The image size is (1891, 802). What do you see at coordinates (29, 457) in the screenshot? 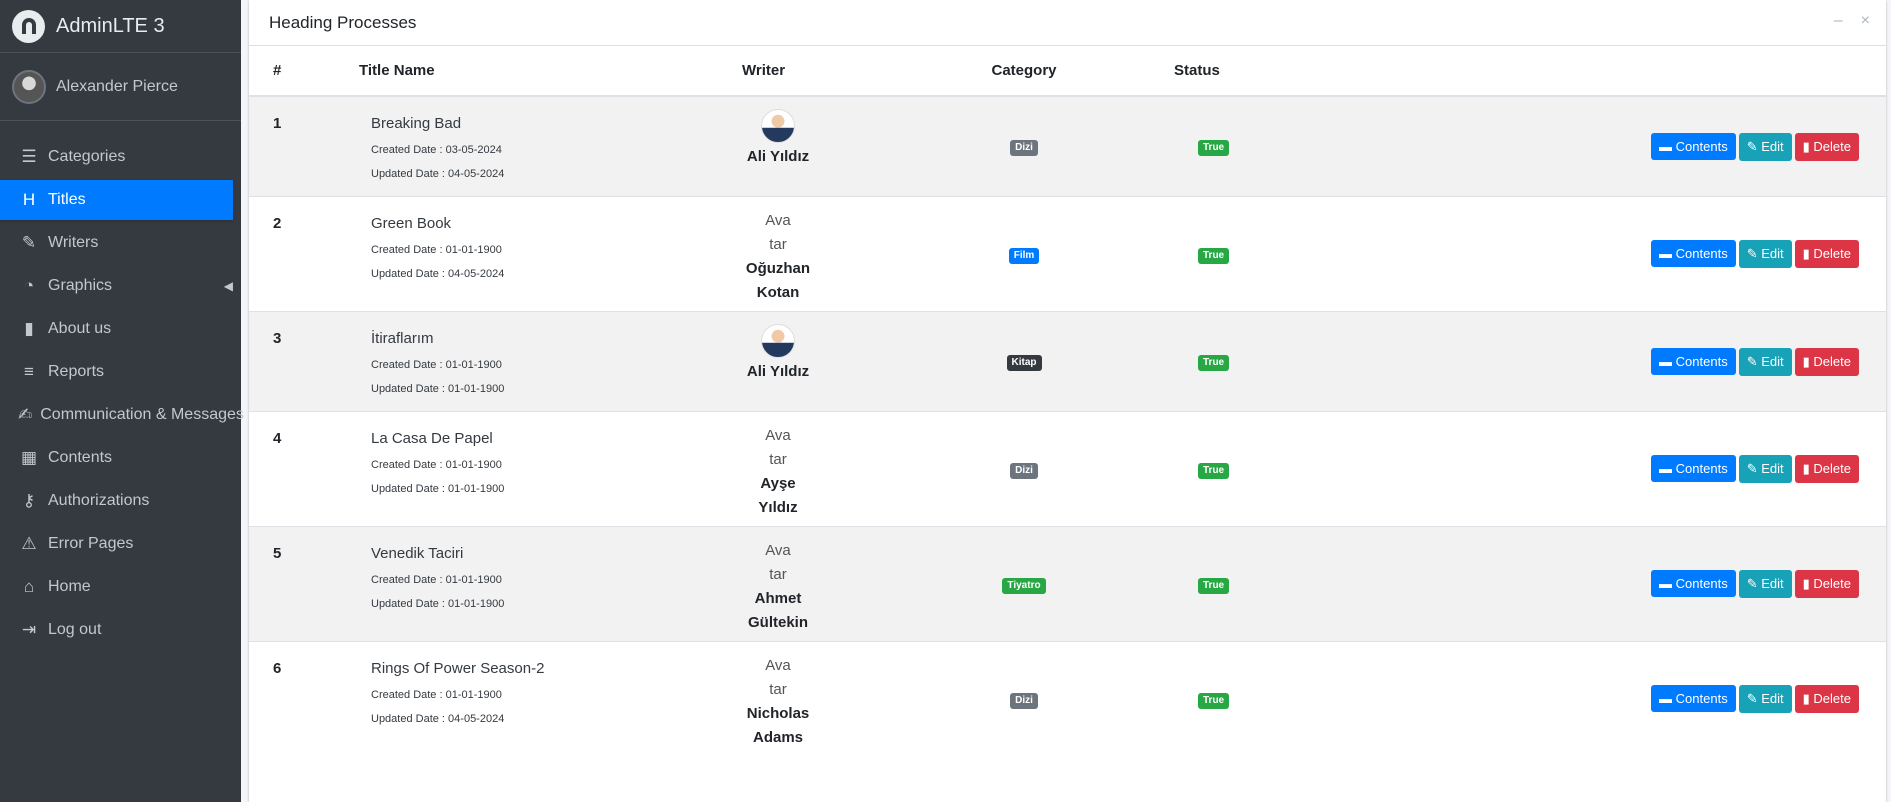
I see `table-icon: ▦` at bounding box center [29, 457].